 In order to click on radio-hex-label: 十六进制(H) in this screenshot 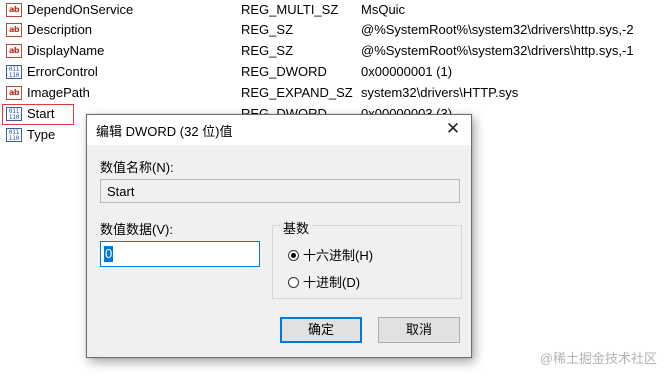, I will do `click(338, 255)`.